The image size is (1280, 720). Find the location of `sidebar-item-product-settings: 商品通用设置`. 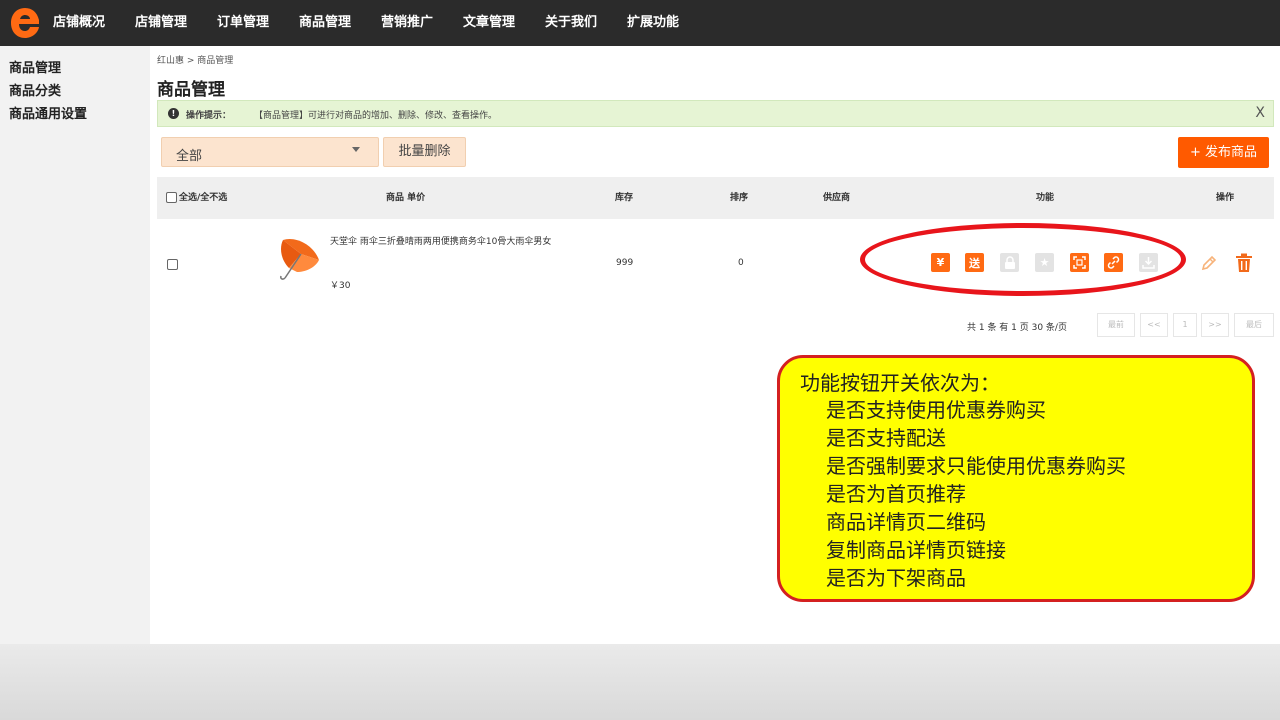

sidebar-item-product-settings: 商品通用设置 is located at coordinates (48, 112).